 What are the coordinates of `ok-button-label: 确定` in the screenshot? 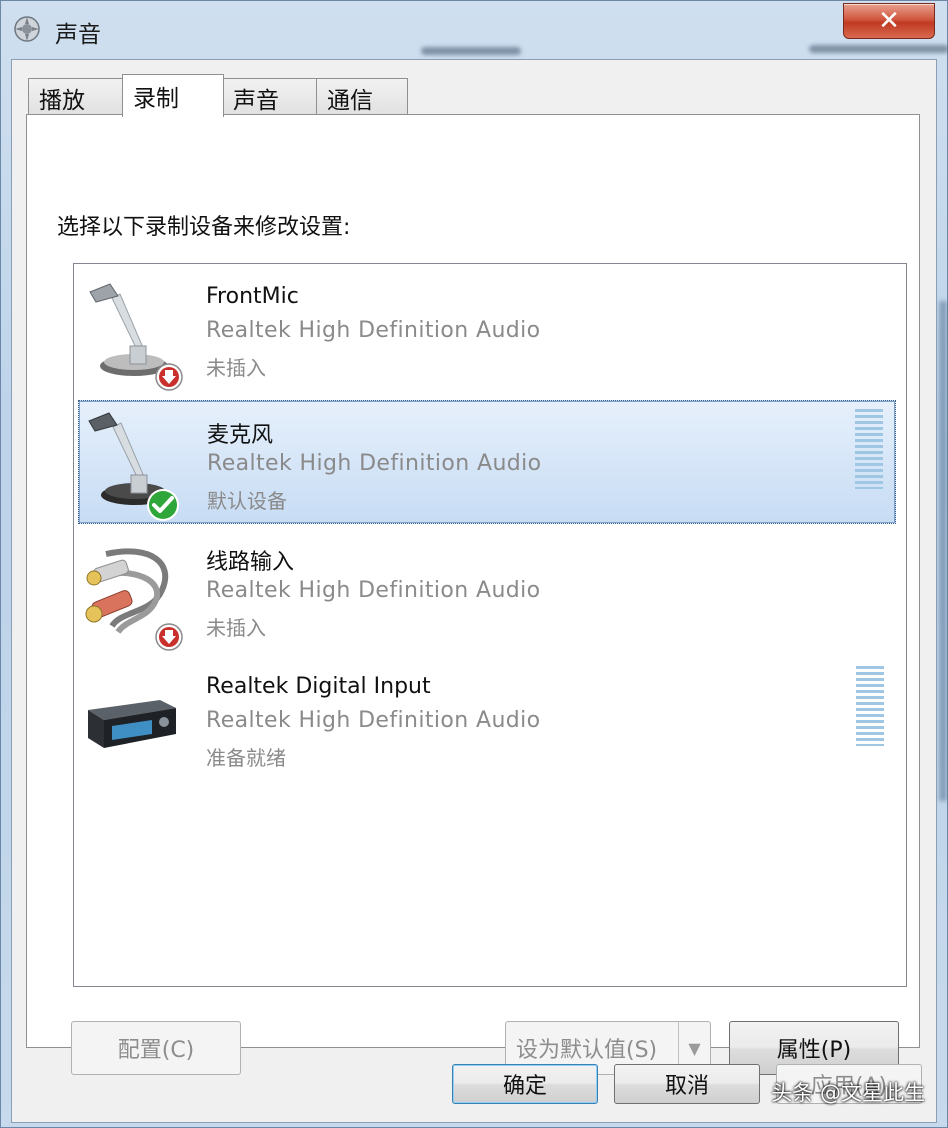 It's located at (524, 1086).